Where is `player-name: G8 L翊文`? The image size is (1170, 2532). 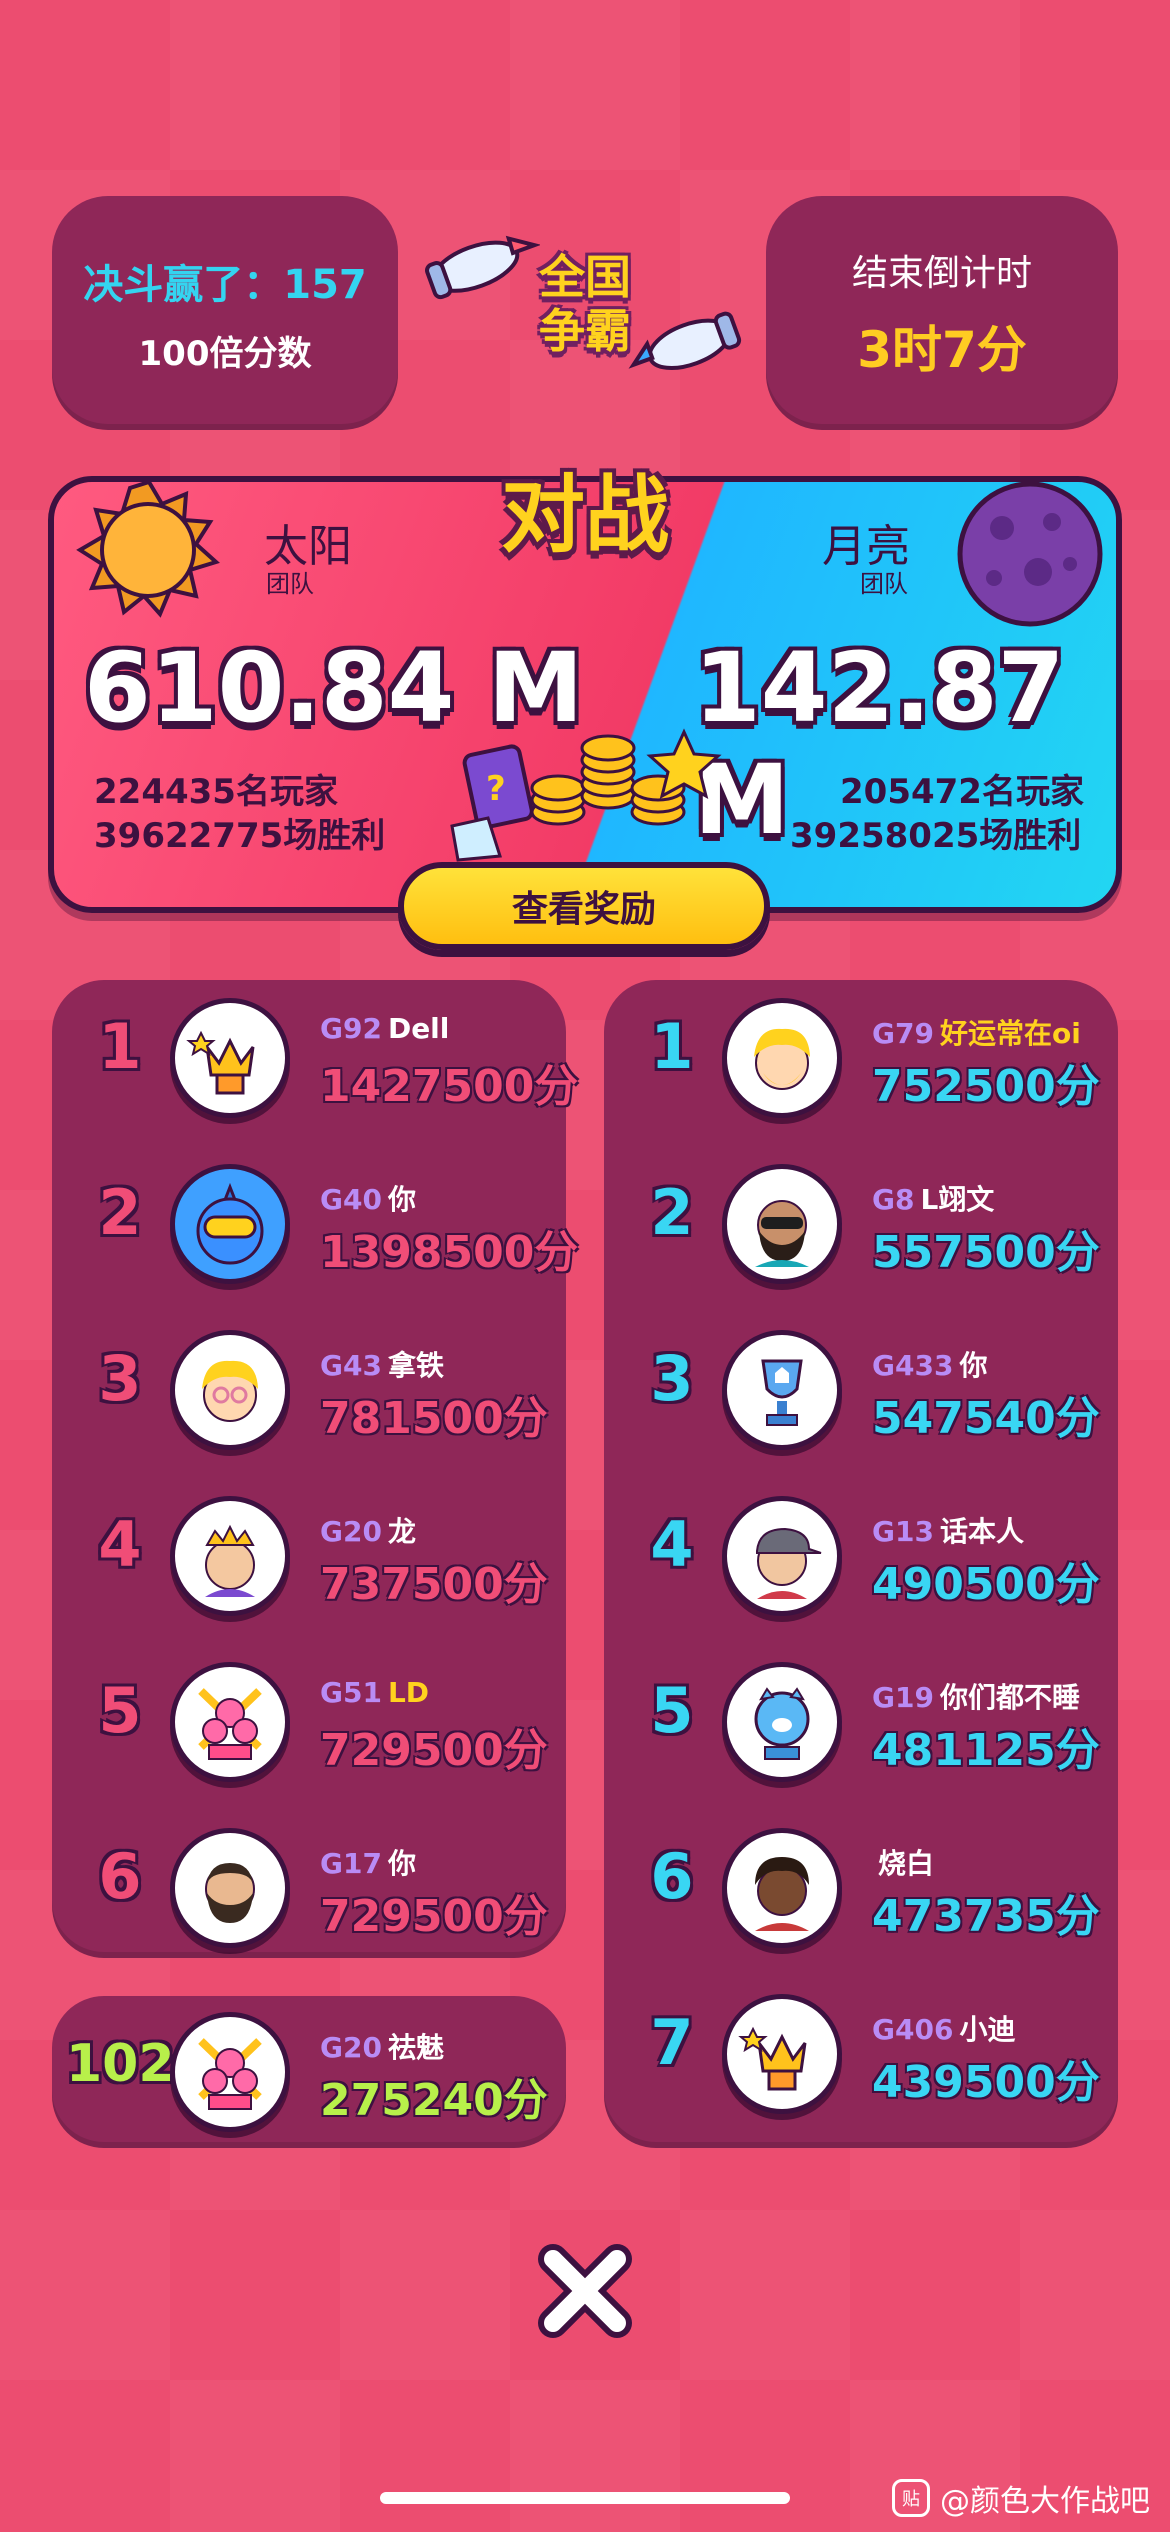 player-name: G8 L翊文 is located at coordinates (933, 1198).